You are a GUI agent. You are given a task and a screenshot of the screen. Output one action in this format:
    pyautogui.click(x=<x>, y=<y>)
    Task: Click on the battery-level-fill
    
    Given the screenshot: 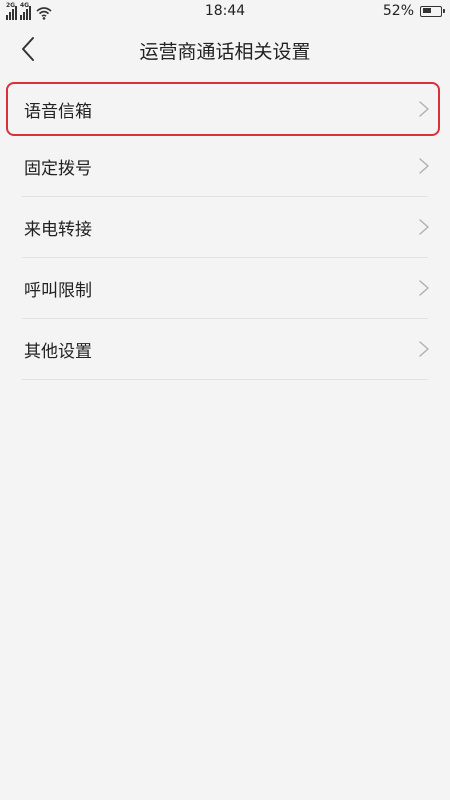 What is the action you would take?
    pyautogui.click(x=426, y=10)
    